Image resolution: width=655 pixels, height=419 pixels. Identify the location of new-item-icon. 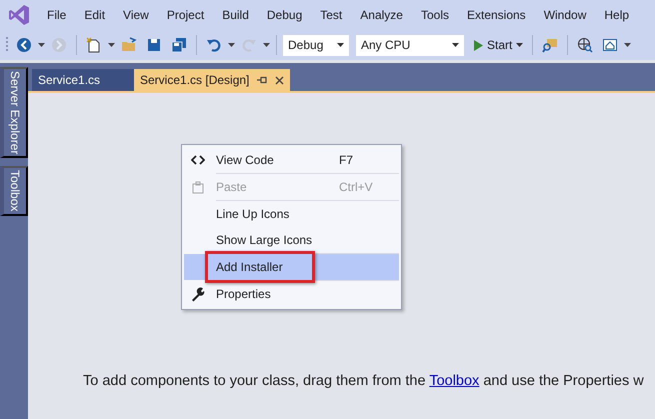
(94, 45).